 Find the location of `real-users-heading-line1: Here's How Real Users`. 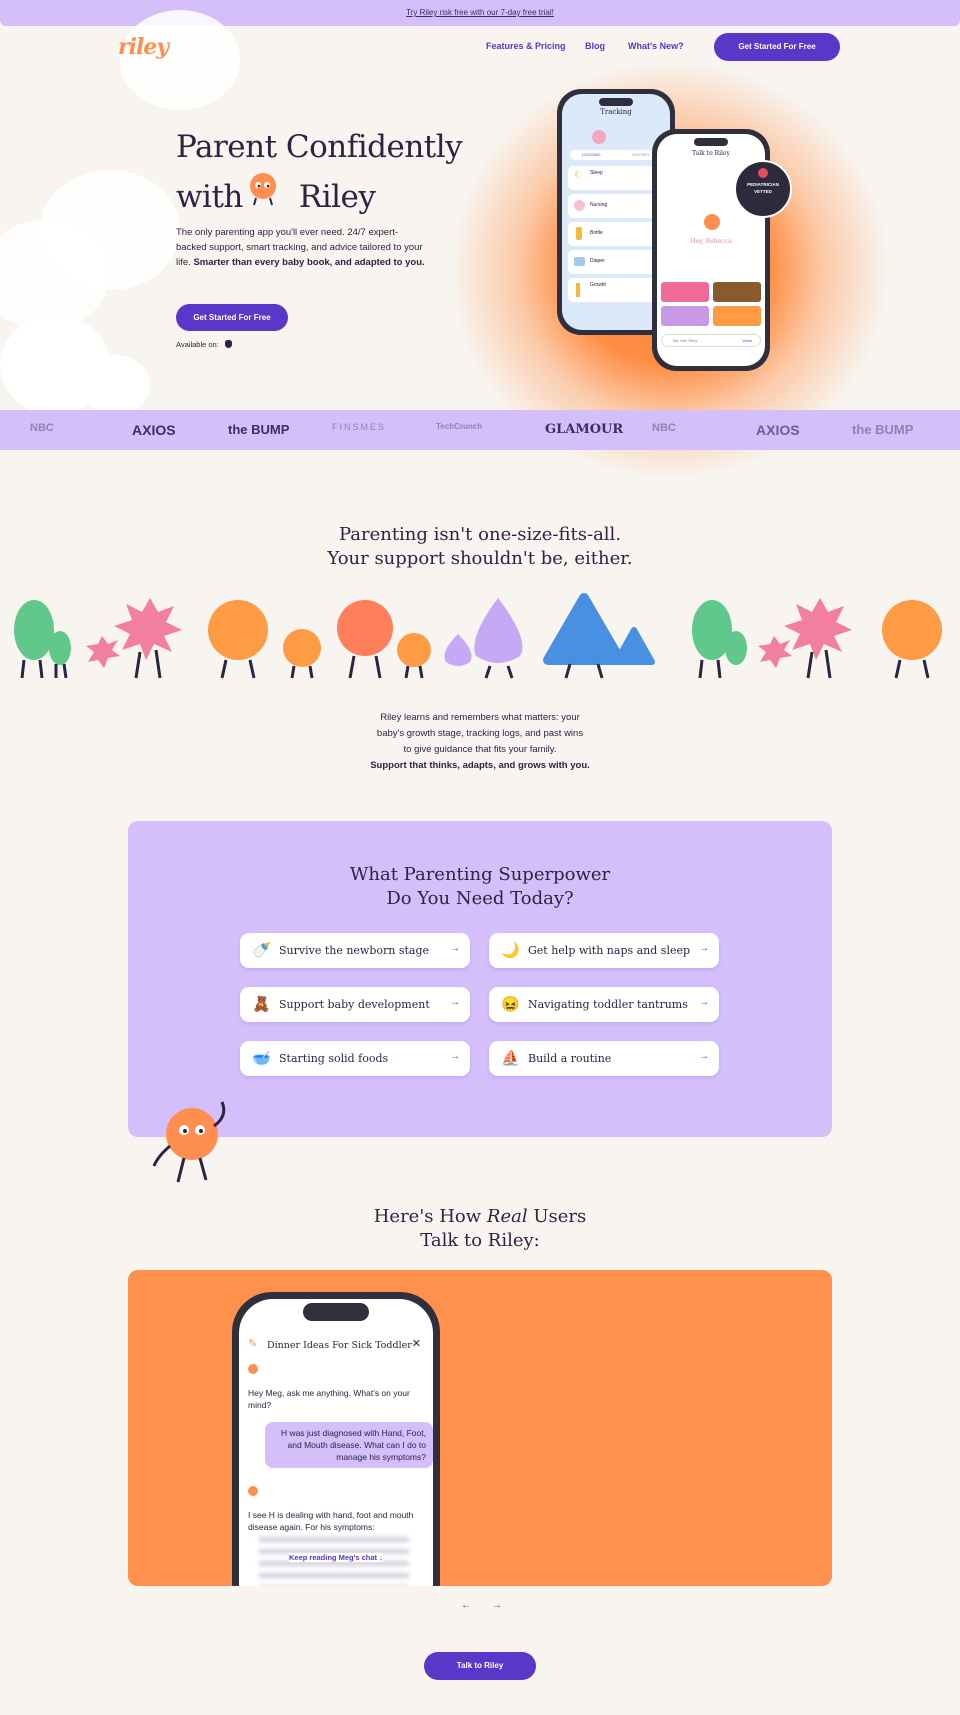

real-users-heading-line1: Here's How Real Users is located at coordinates (480, 1217).